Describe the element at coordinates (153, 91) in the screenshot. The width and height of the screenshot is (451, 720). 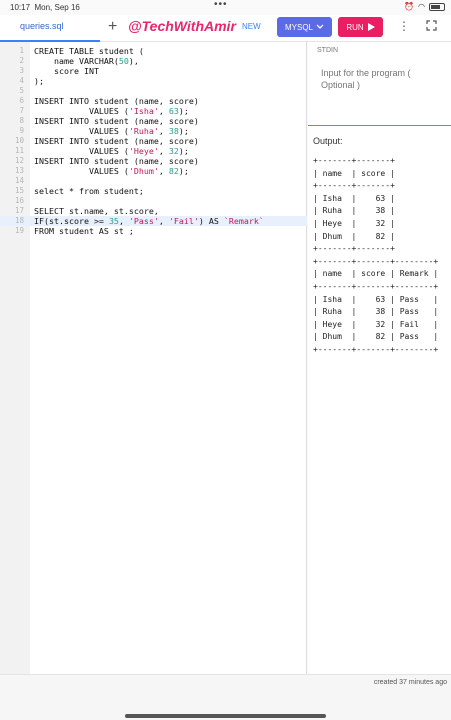
I see `code-line: 5` at that location.